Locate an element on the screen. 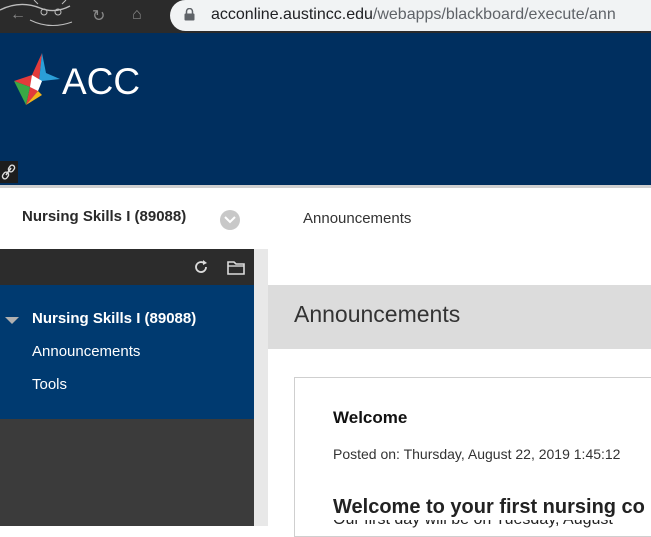  course-breadcrumb-bar: Nursing Skills I (89088) Announcements is located at coordinates (325, 217).